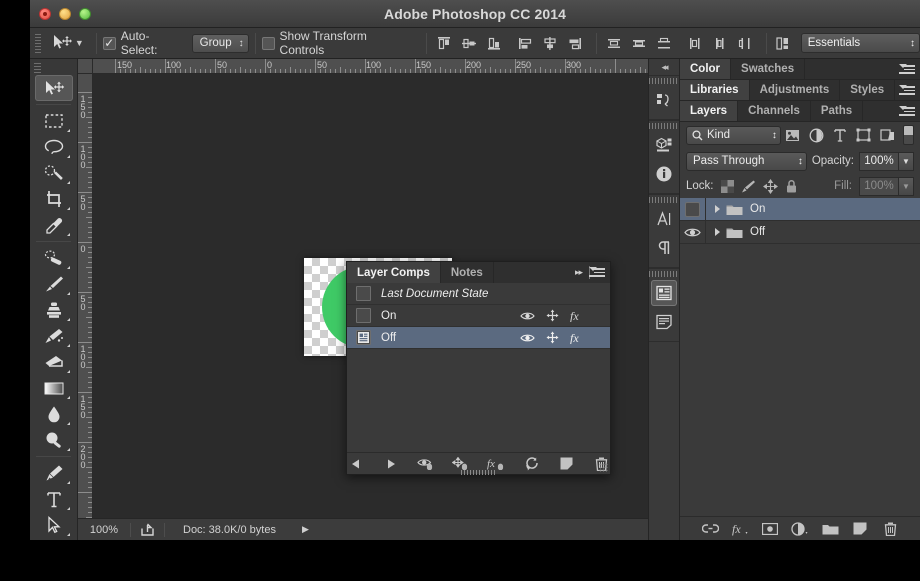 The height and width of the screenshot is (581, 920). Describe the element at coordinates (363, 337) in the screenshot. I see `applied-comp-indicator-icon` at that location.